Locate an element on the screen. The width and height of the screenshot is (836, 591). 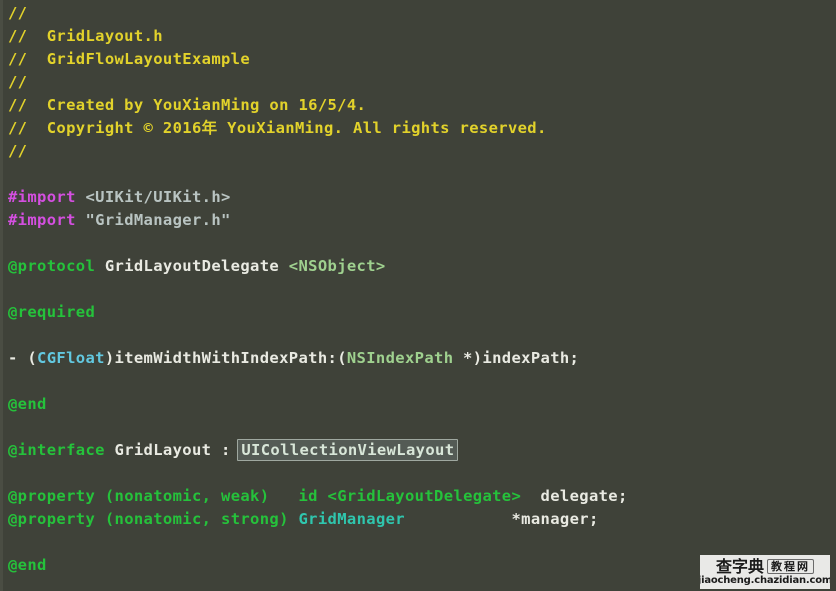
code-token: <UIKit/UIKit.h> is located at coordinates (158, 197).